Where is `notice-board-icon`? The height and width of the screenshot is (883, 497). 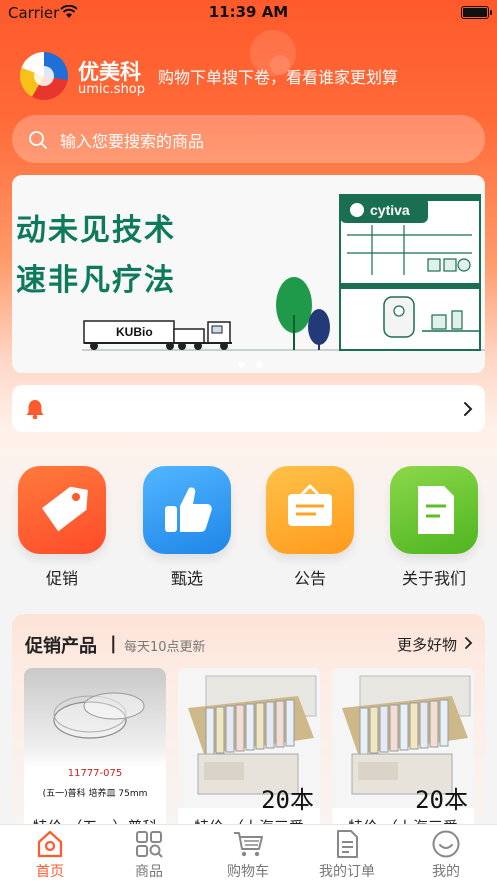 notice-board-icon is located at coordinates (310, 505).